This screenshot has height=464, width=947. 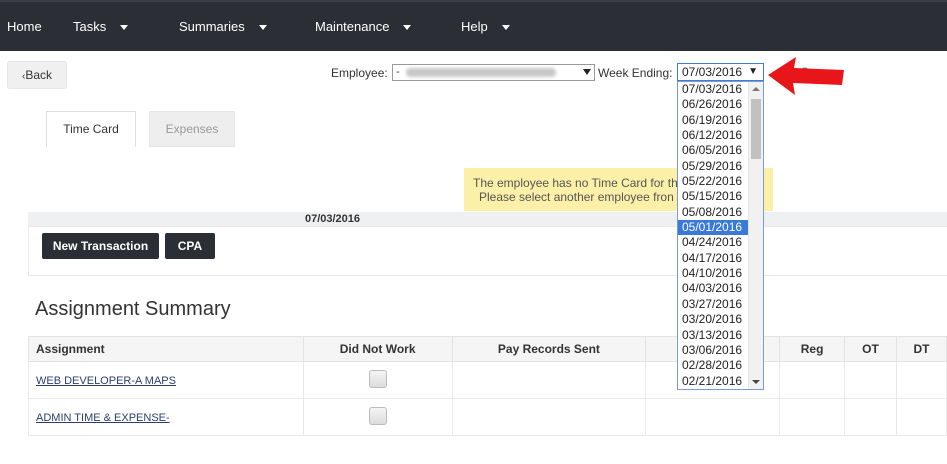 I want to click on new-transaction-button: New Transaction, so click(x=100, y=246).